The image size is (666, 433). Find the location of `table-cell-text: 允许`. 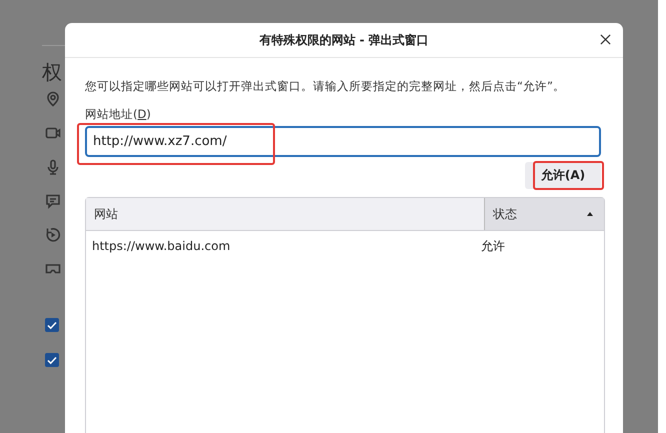

table-cell-text: 允许 is located at coordinates (492, 246).